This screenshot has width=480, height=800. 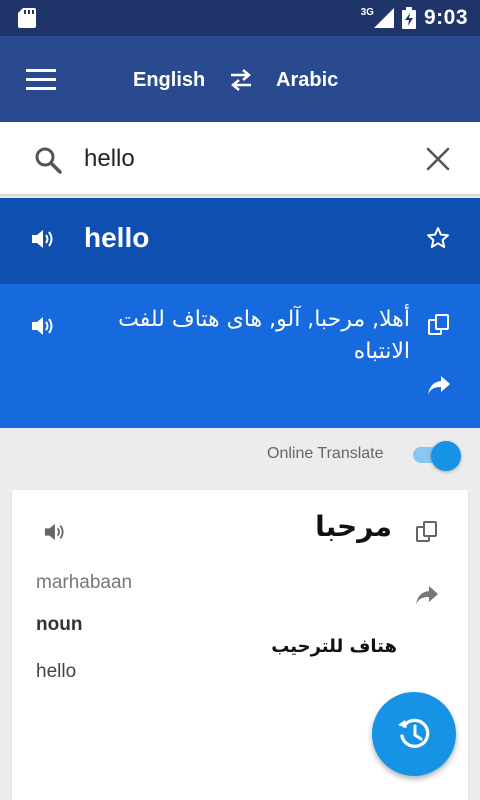 What do you see at coordinates (367, 12) in the screenshot?
I see `network-type: 3G` at bounding box center [367, 12].